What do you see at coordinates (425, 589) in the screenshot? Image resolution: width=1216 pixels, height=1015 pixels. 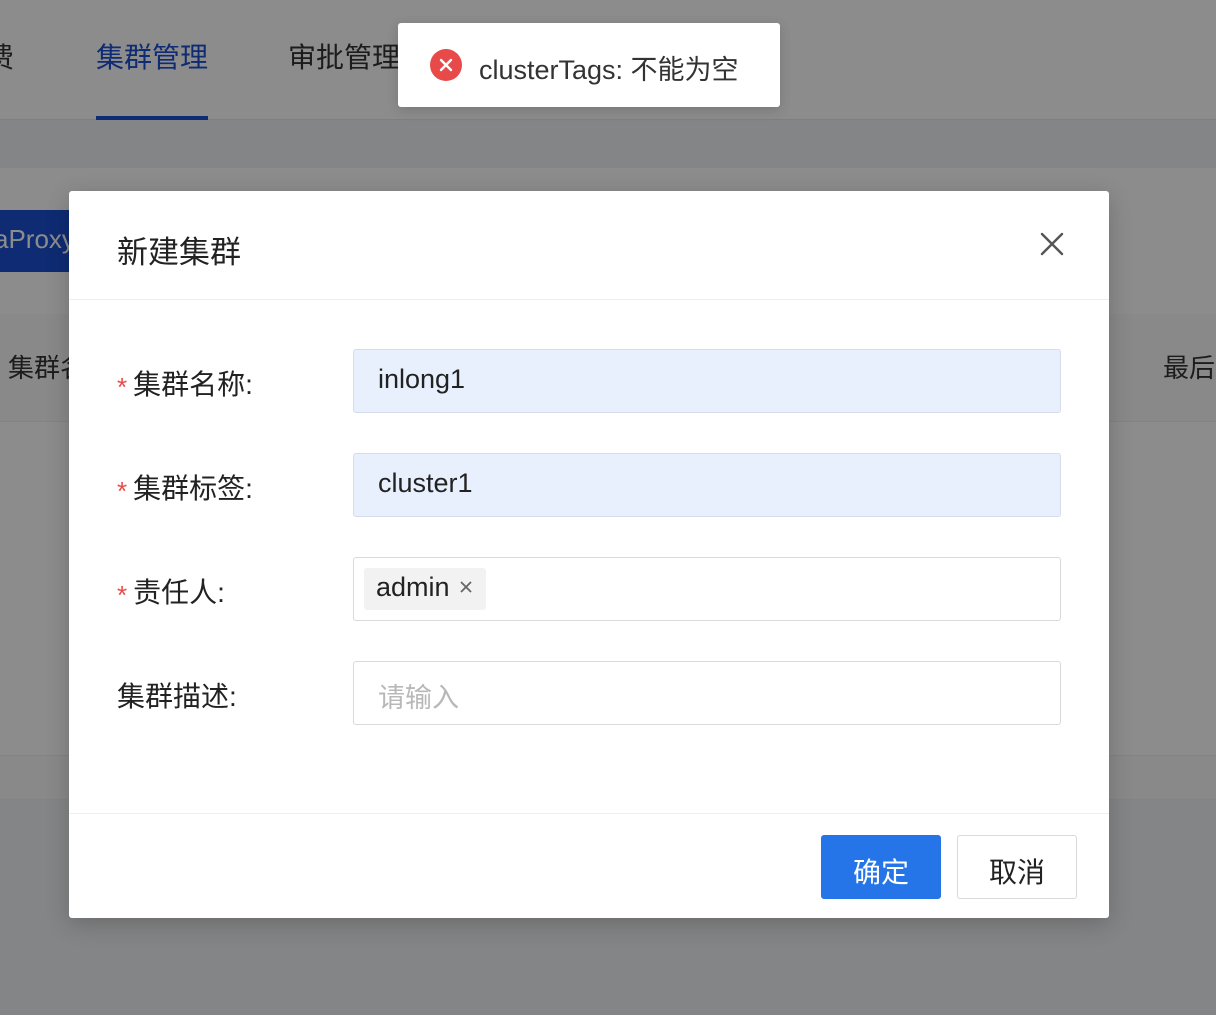 I see `owner-tag: admin` at bounding box center [425, 589].